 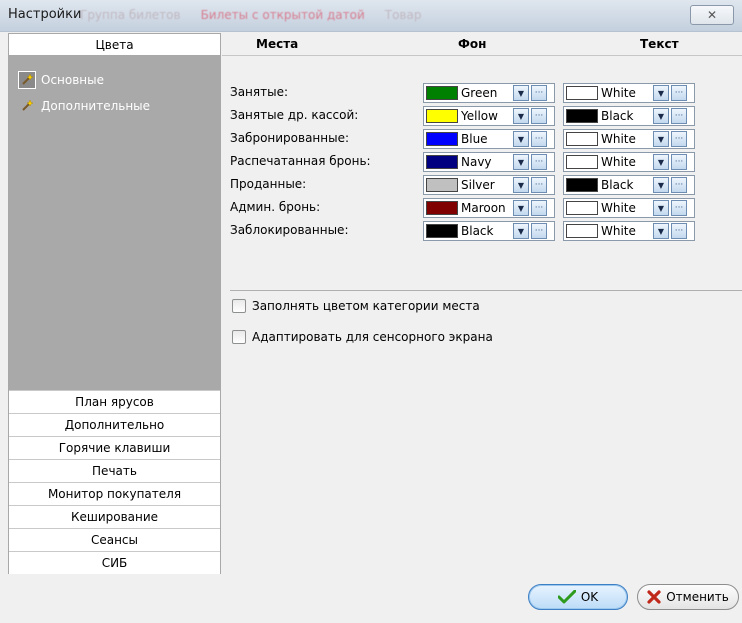 I want to click on color-row: Заблокированные: Black ▼ ··· White ▼ ···, so click(x=486, y=230).